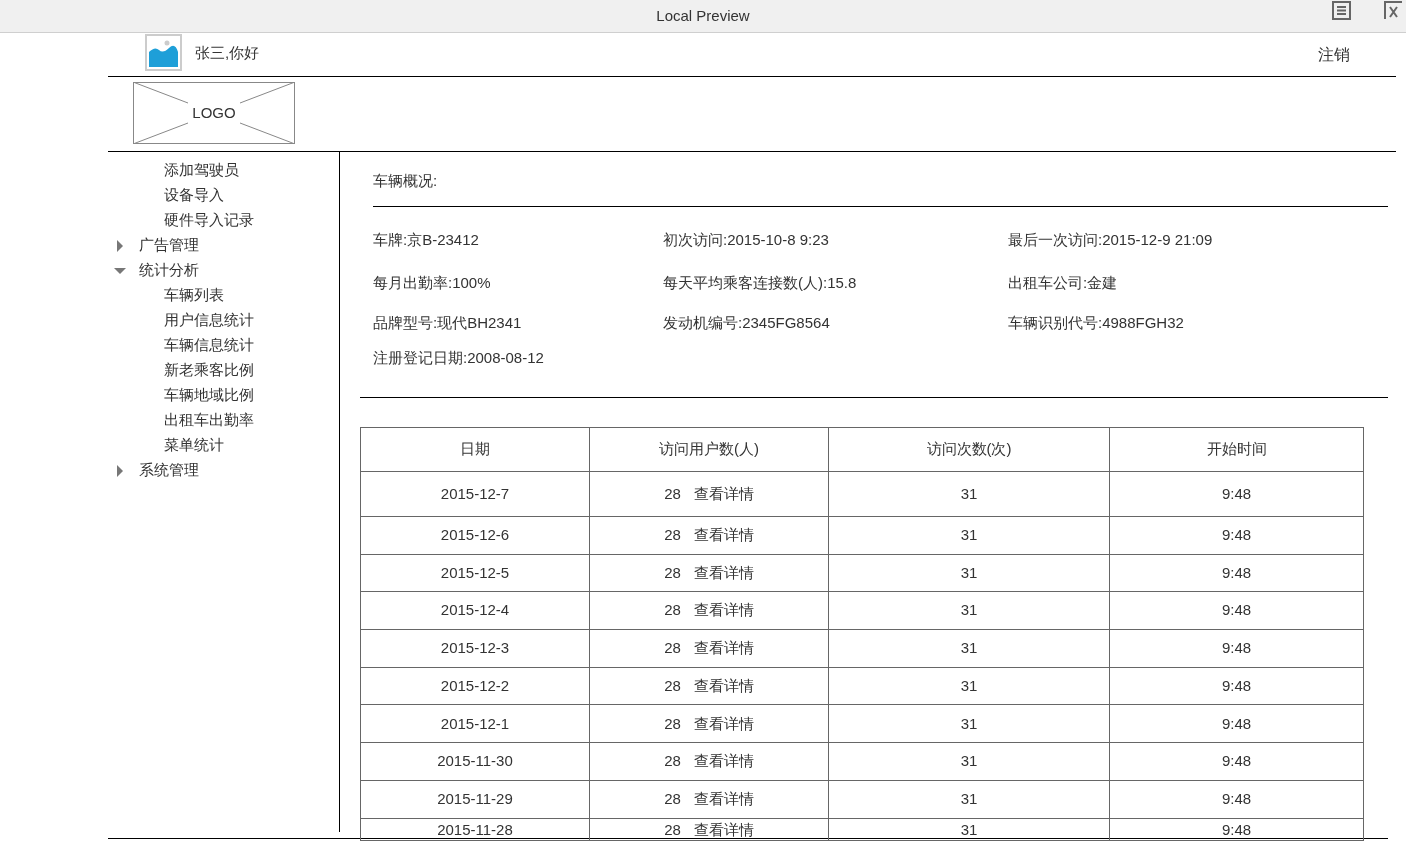  What do you see at coordinates (475, 648) in the screenshot?
I see `table-cell-text: 2015-12-3` at bounding box center [475, 648].